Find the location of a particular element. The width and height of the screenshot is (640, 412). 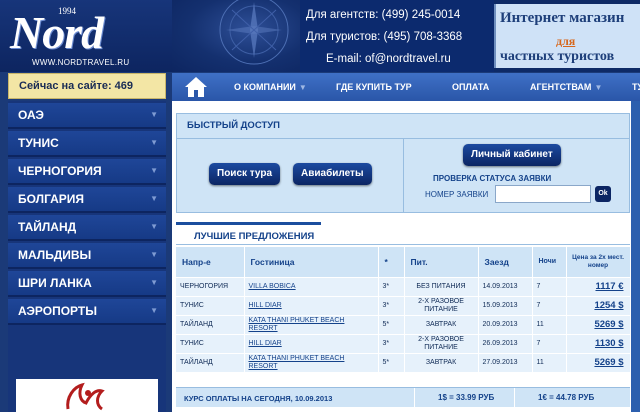

search-tour-button: Поиск тура is located at coordinates (245, 174).